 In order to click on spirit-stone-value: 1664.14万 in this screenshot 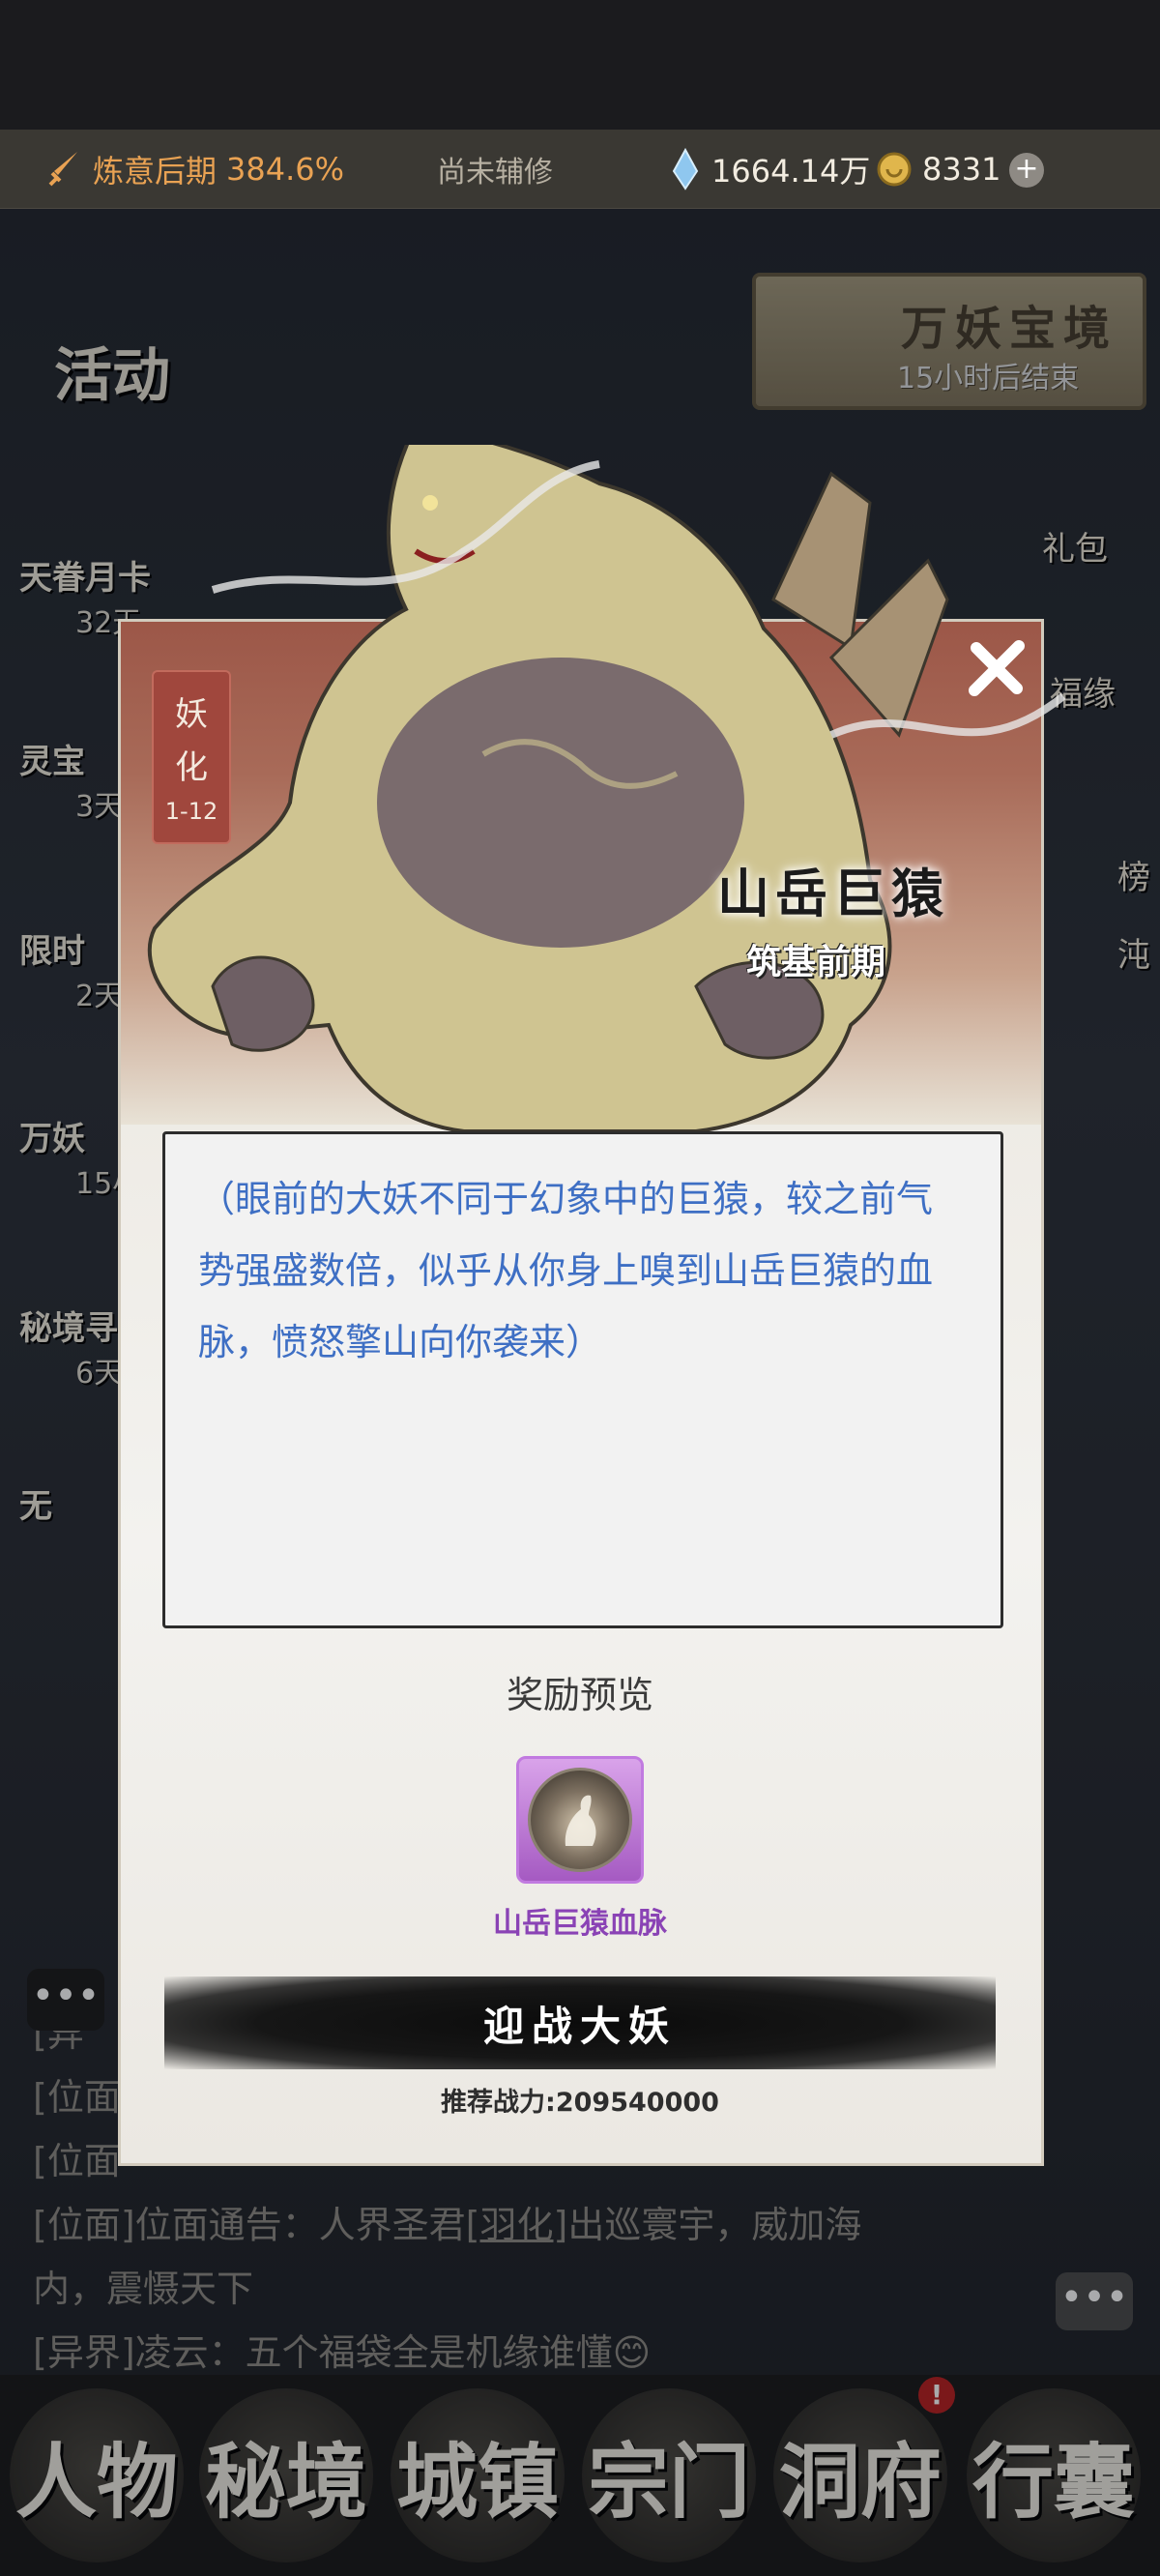, I will do `click(791, 171)`.